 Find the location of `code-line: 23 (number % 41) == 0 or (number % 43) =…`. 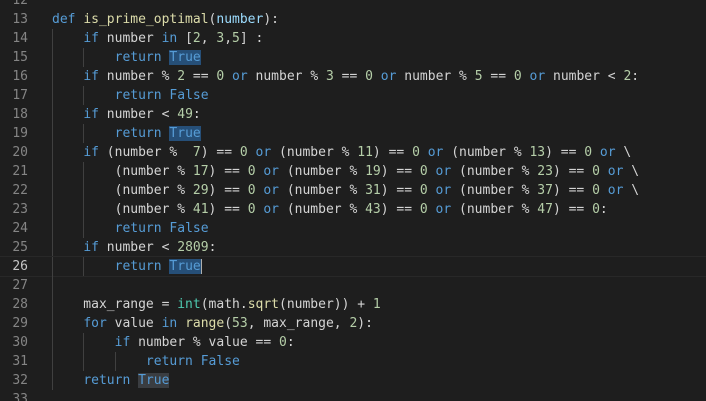

code-line: 23 (number % 41) == 0 or (number % 43) =… is located at coordinates (353, 209).